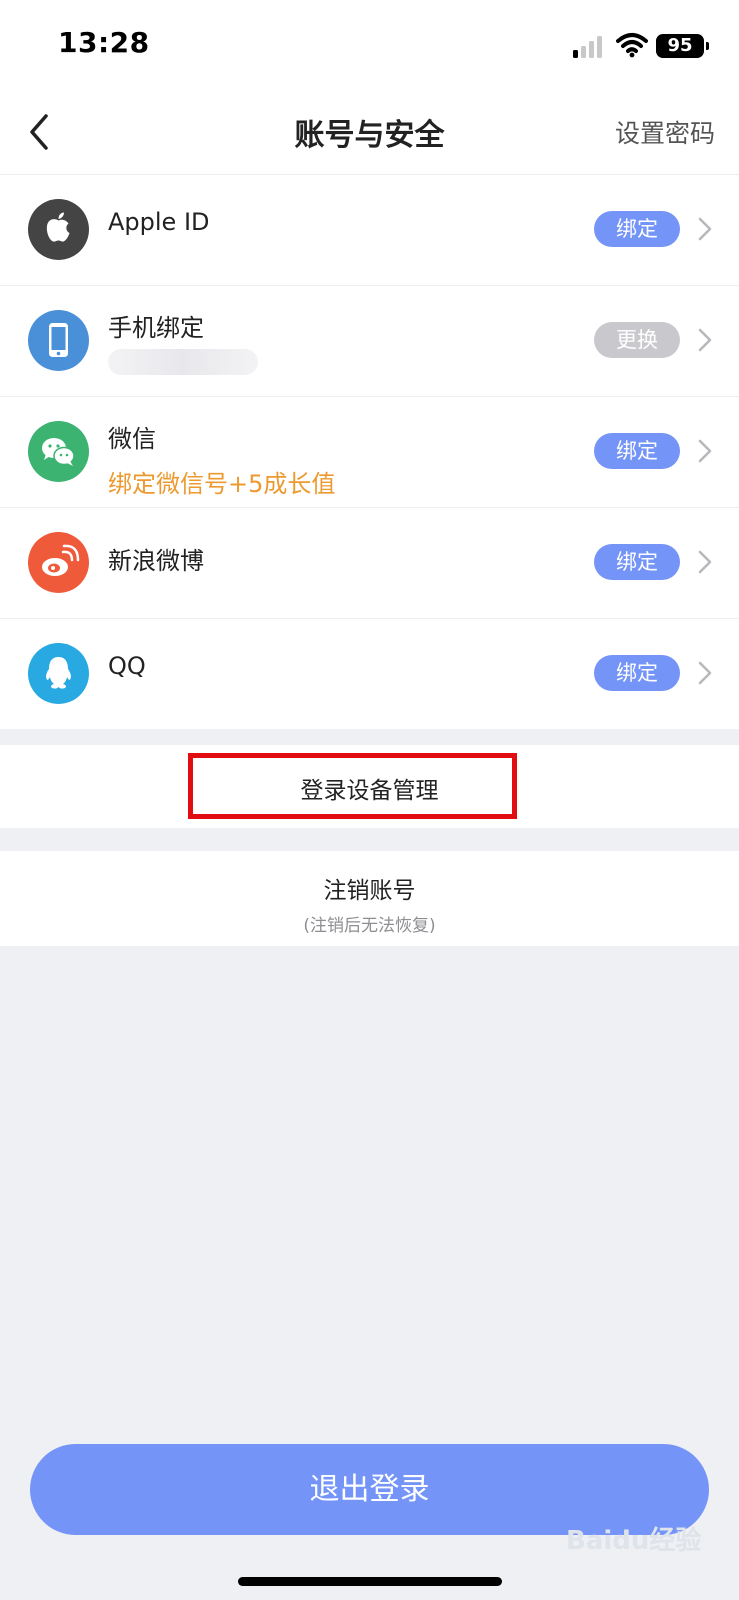 The image size is (739, 1600). I want to click on nav-bar: 账号与安全 设置密码, so click(369, 132).